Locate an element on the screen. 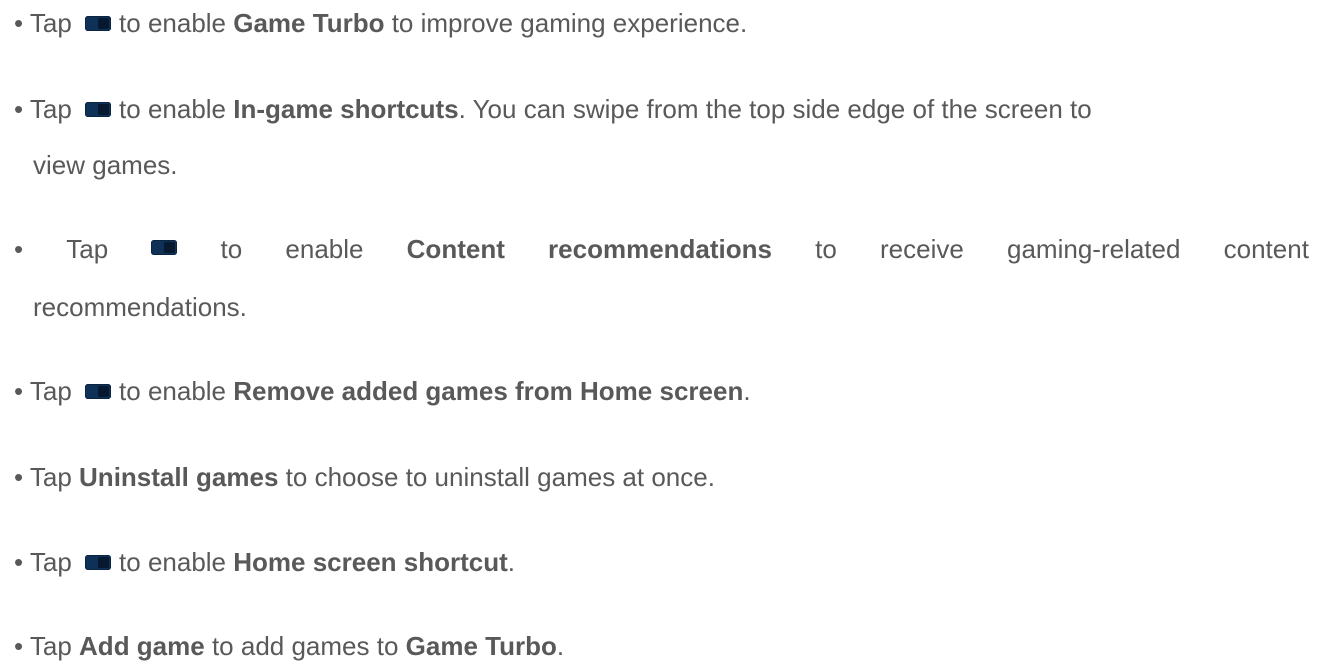 The height and width of the screenshot is (664, 1331). item-text-cont: recommendations. is located at coordinates (140, 307).